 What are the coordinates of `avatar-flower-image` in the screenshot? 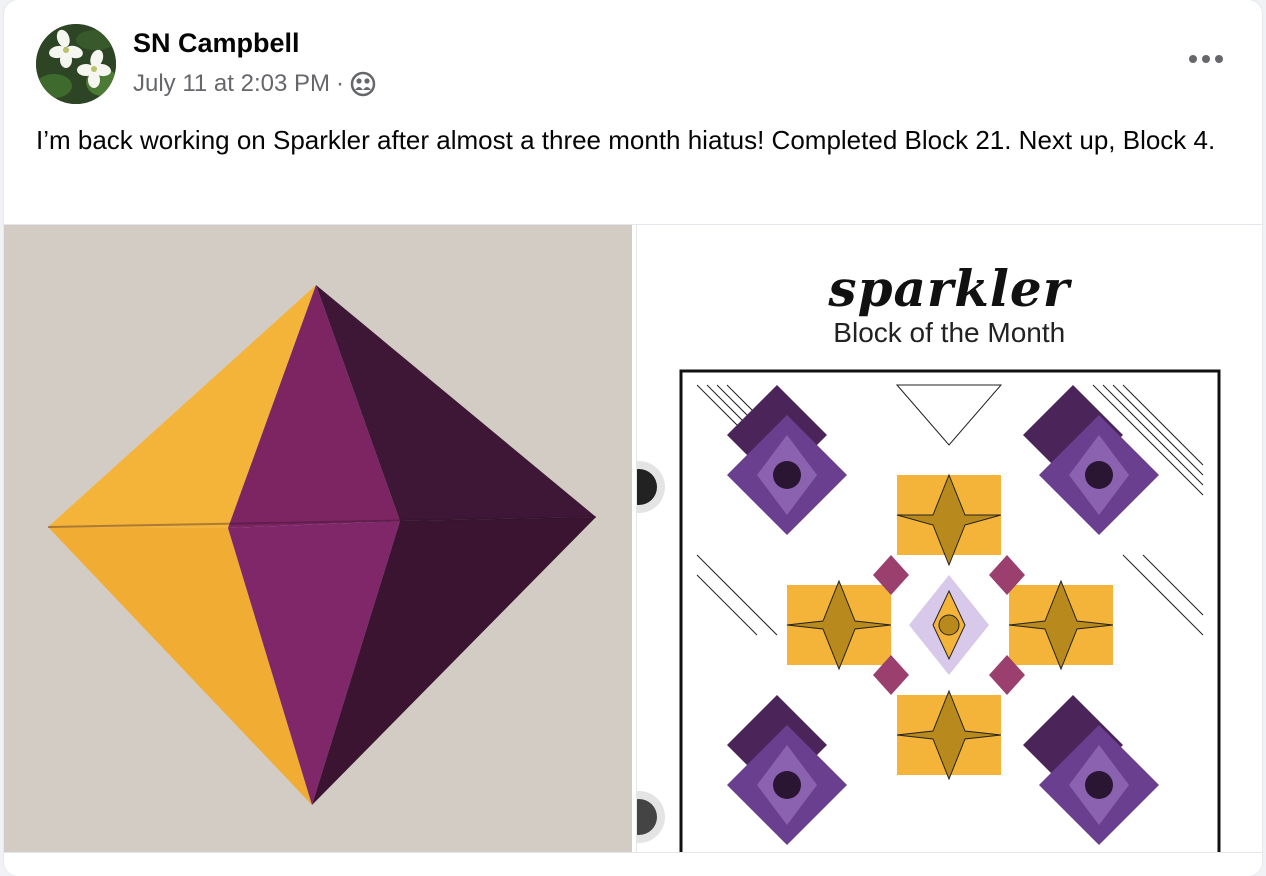 It's located at (76, 64).